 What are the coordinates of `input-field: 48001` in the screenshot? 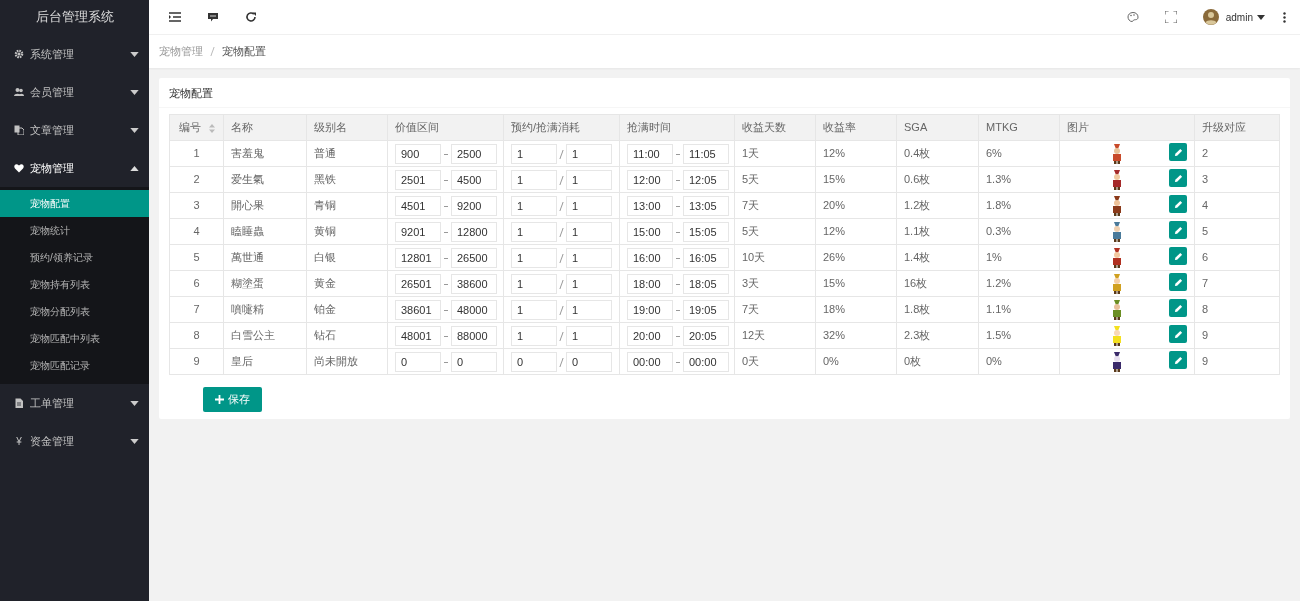 It's located at (418, 335).